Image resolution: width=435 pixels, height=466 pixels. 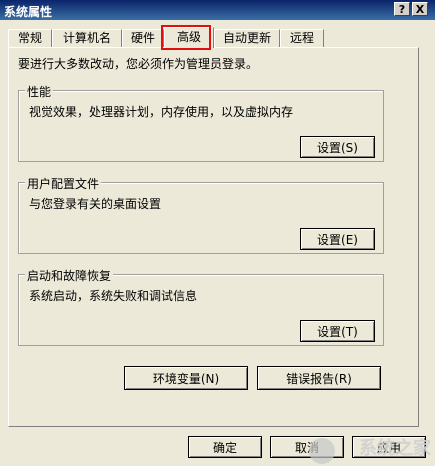 What do you see at coordinates (247, 38) in the screenshot?
I see `tab-automatic-updates: 自动更新` at bounding box center [247, 38].